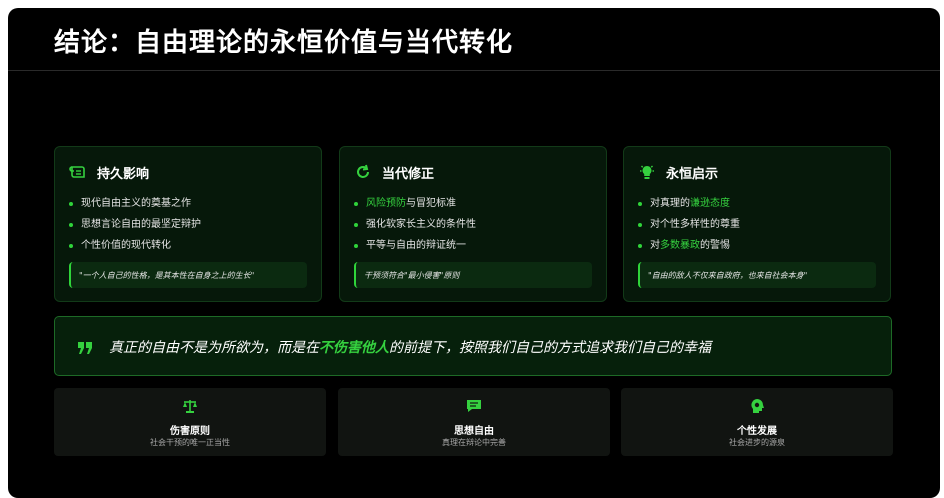 The width and height of the screenshot is (944, 498). Describe the element at coordinates (680, 245) in the screenshot. I see `item-highlight: 多数暴政` at that location.